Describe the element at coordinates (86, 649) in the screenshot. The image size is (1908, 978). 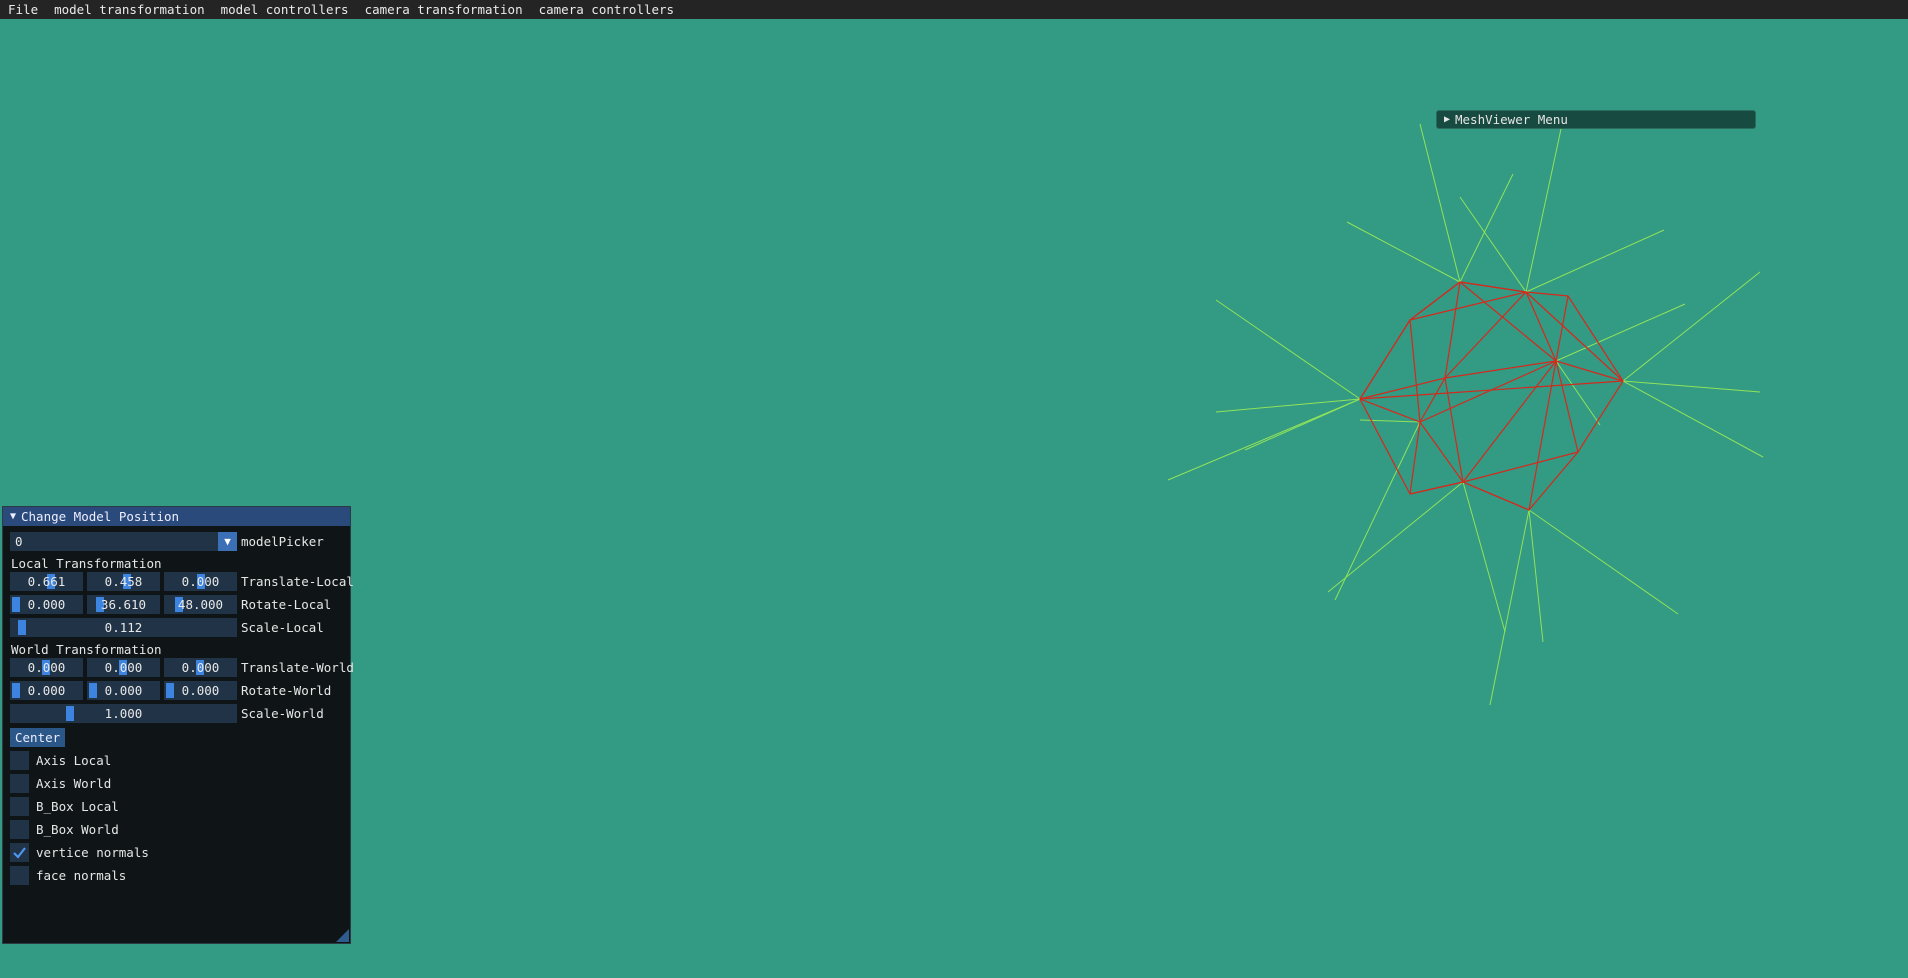
I see `world-transformation-heading: World Transformation` at that location.